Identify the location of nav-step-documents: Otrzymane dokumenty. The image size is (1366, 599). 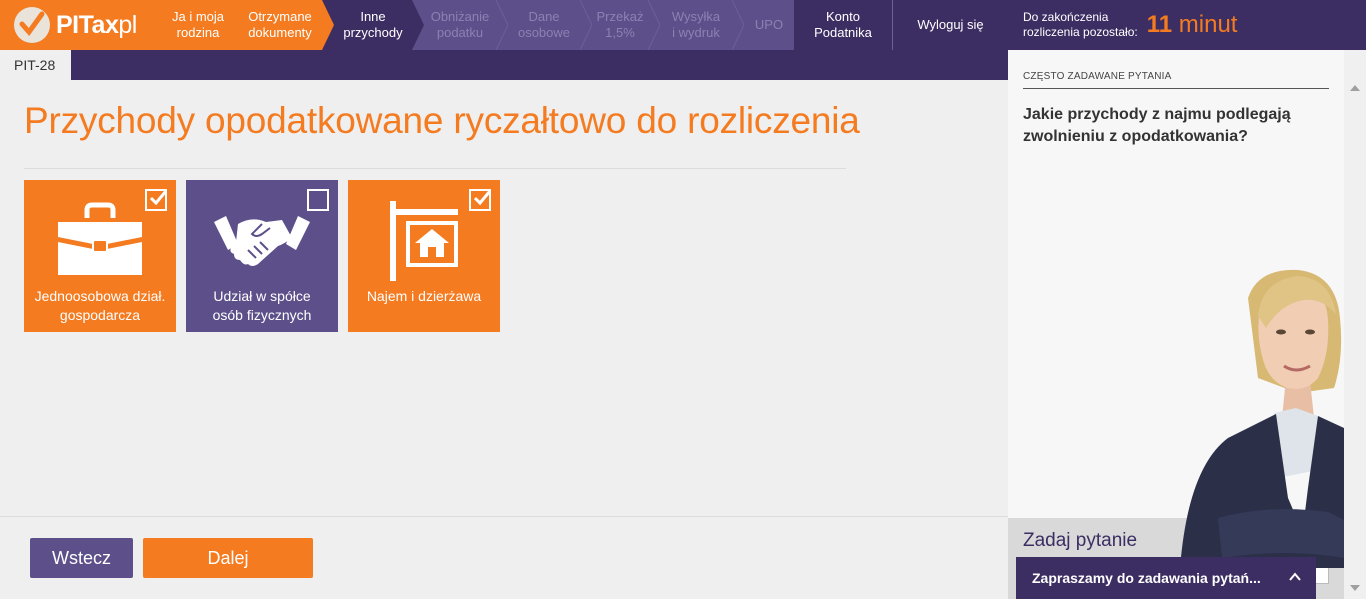
(280, 25).